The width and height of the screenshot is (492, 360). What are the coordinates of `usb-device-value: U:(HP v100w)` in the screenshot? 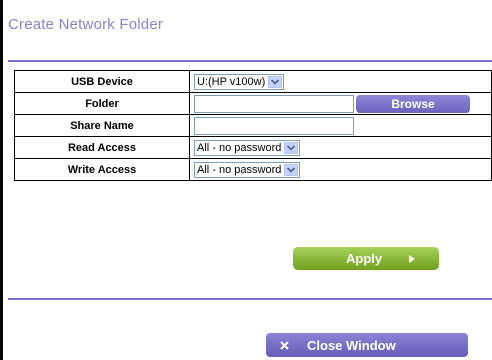 It's located at (231, 81).